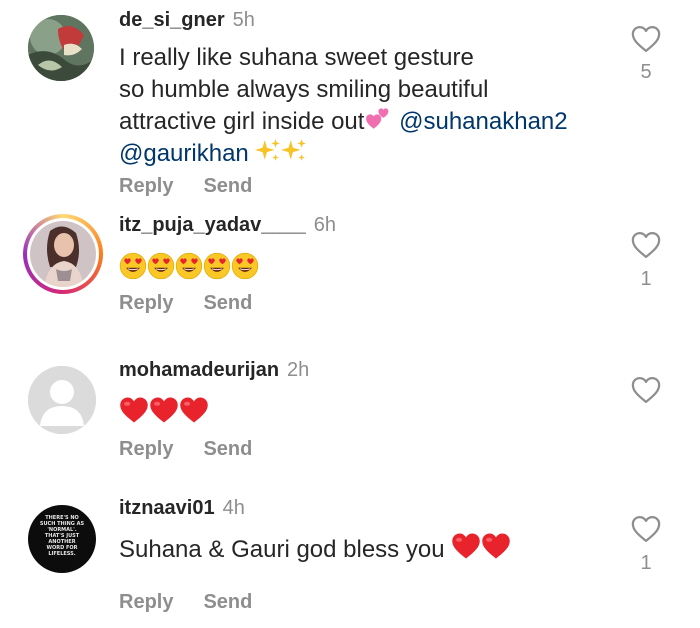 The image size is (700, 628). What do you see at coordinates (184, 153) in the screenshot?
I see `mention-link: @gaurikhan` at bounding box center [184, 153].